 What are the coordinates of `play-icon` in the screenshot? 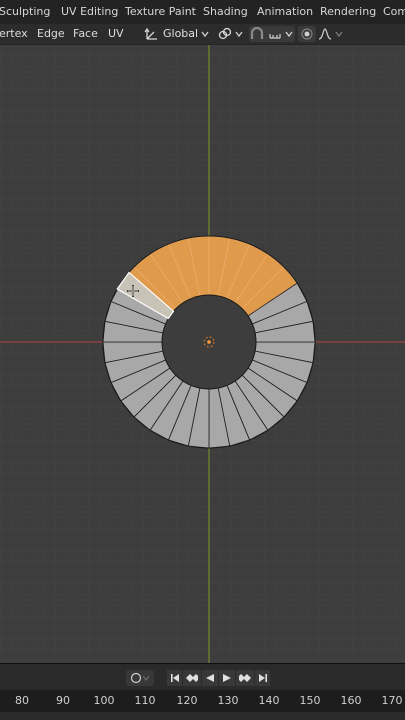 It's located at (227, 678).